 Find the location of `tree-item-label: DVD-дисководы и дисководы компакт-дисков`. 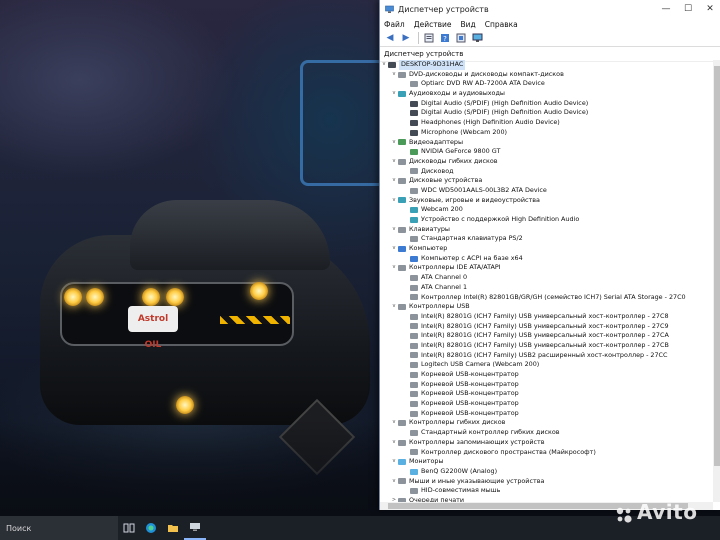

tree-item-label: DVD-дисководы и дисководы компакт-дисков is located at coordinates (486, 73).